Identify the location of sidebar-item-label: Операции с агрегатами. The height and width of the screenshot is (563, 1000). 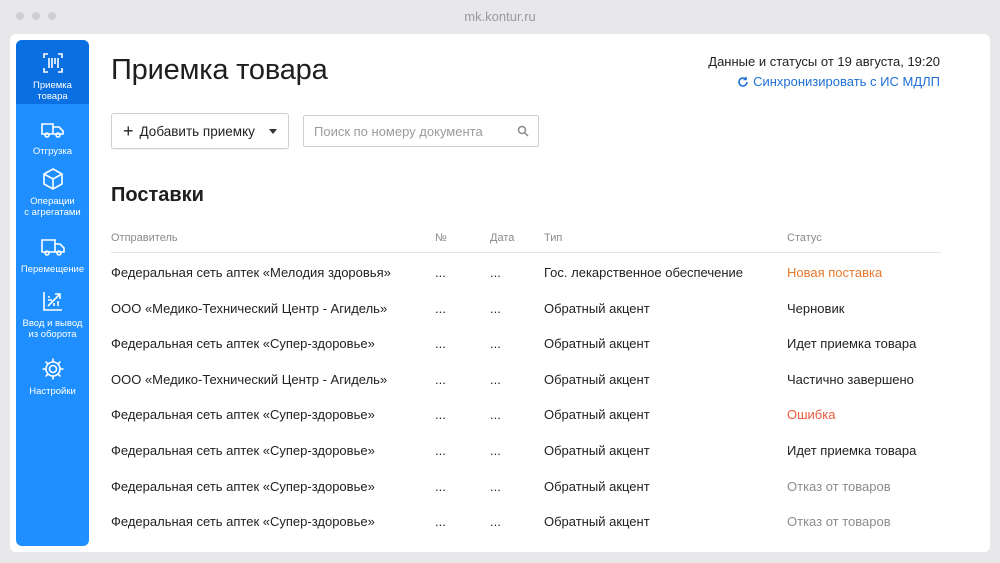
(52, 207).